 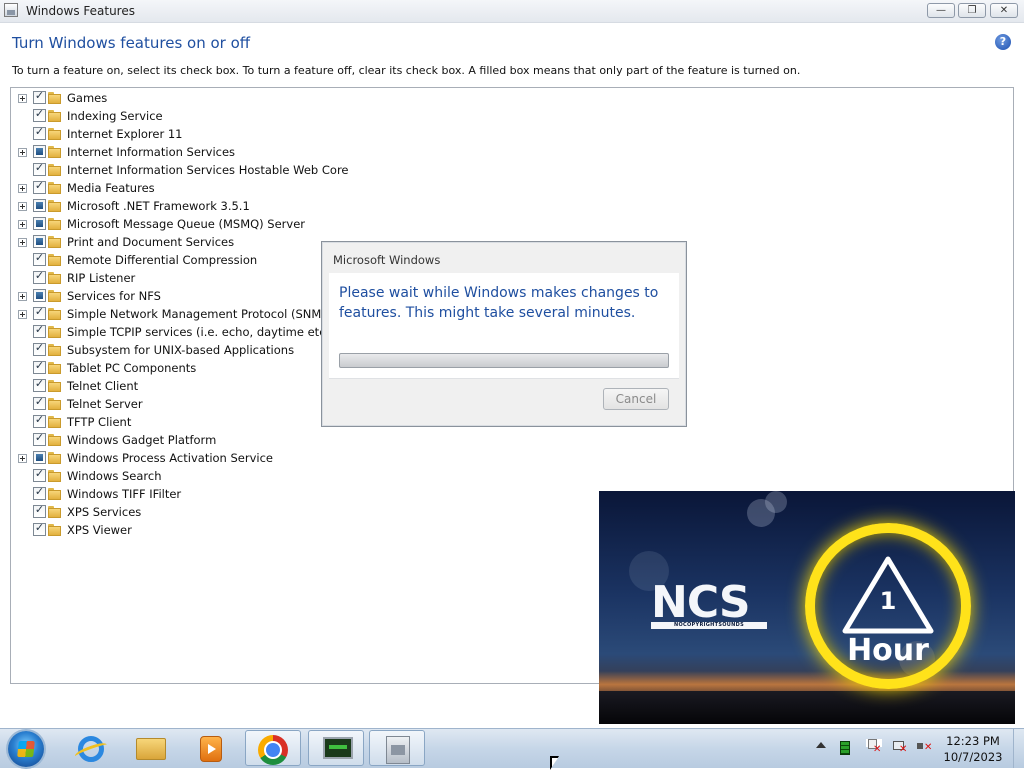 What do you see at coordinates (125, 134) in the screenshot?
I see `feature-label: Internet Explorer 11` at bounding box center [125, 134].